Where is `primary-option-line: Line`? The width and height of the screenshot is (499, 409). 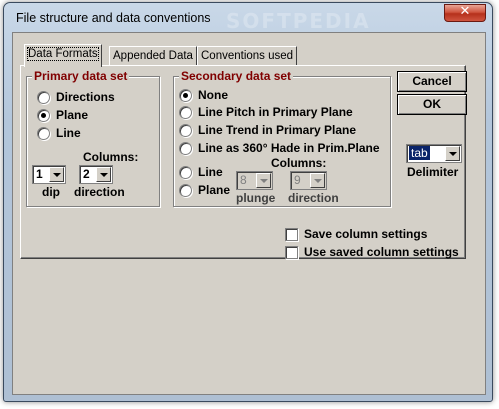 primary-option-line: Line is located at coordinates (59, 133).